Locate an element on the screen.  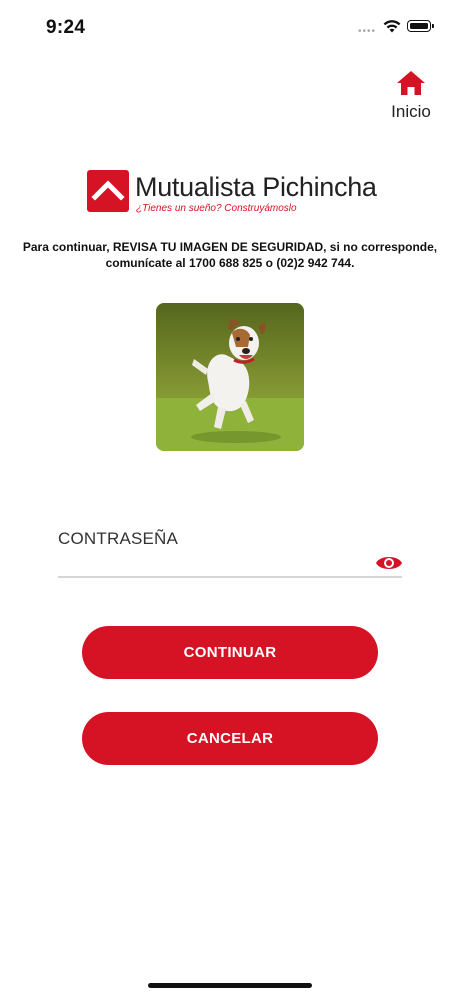
password-label: CONTRASEÑA is located at coordinates (118, 538).